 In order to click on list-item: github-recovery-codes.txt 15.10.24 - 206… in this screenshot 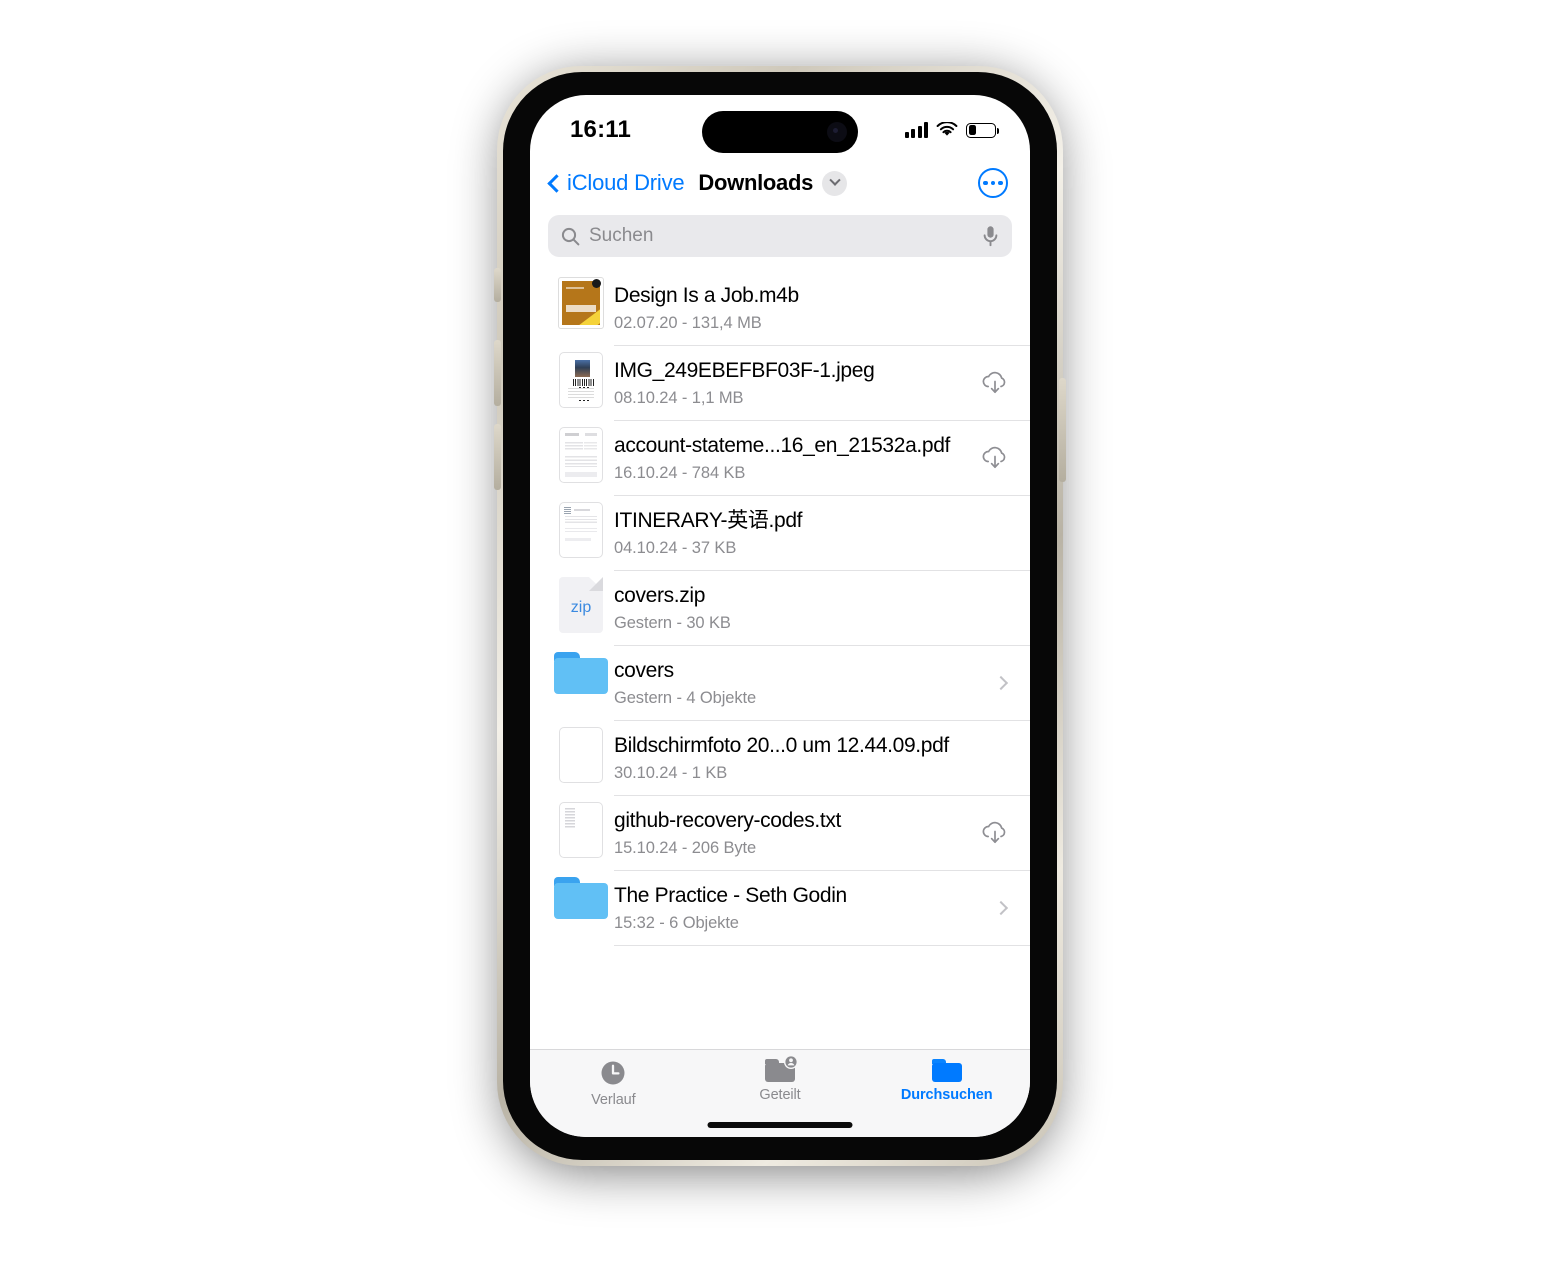, I will do `click(789, 833)`.